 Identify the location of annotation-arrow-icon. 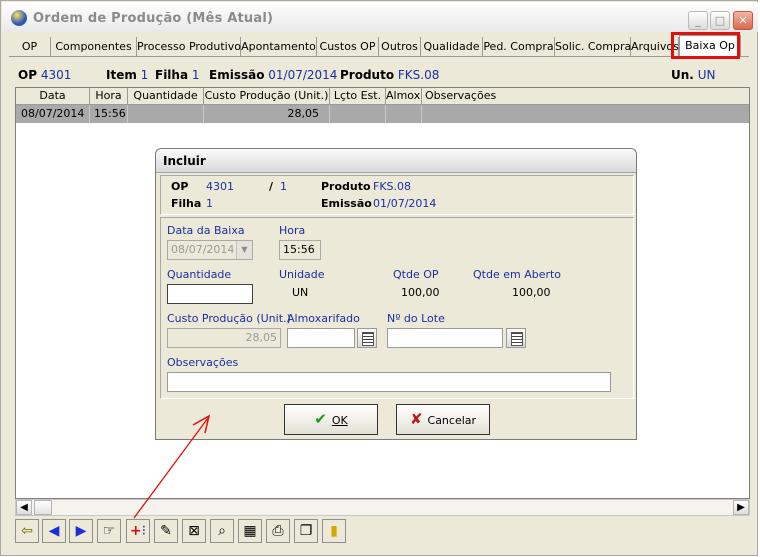
(172, 466).